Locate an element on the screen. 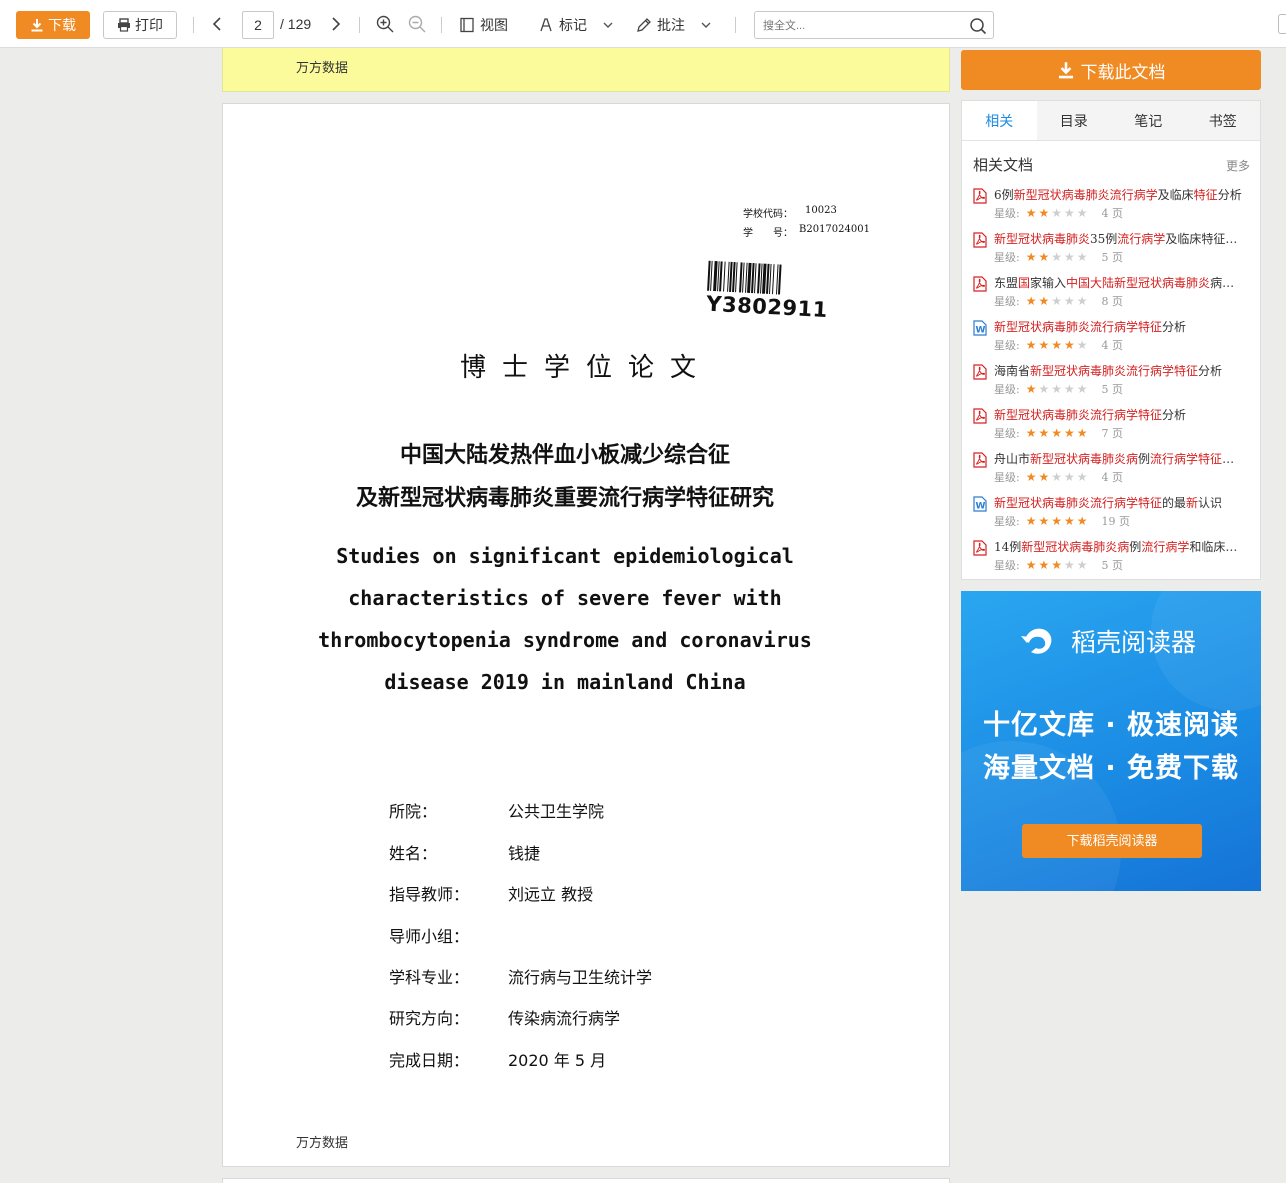  download-document-button: 下载此文档 is located at coordinates (1111, 70).